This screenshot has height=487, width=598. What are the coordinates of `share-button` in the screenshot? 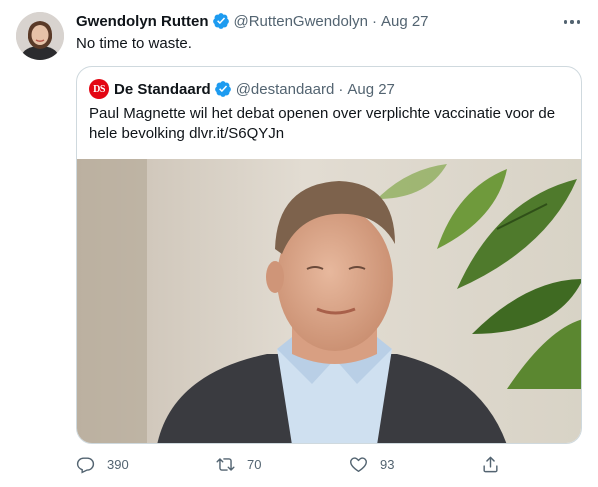 It's located at (496, 464).